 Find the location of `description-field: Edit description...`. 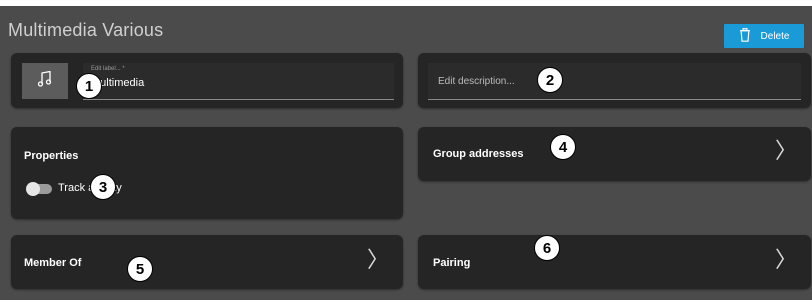

description-field: Edit description... is located at coordinates (614, 81).